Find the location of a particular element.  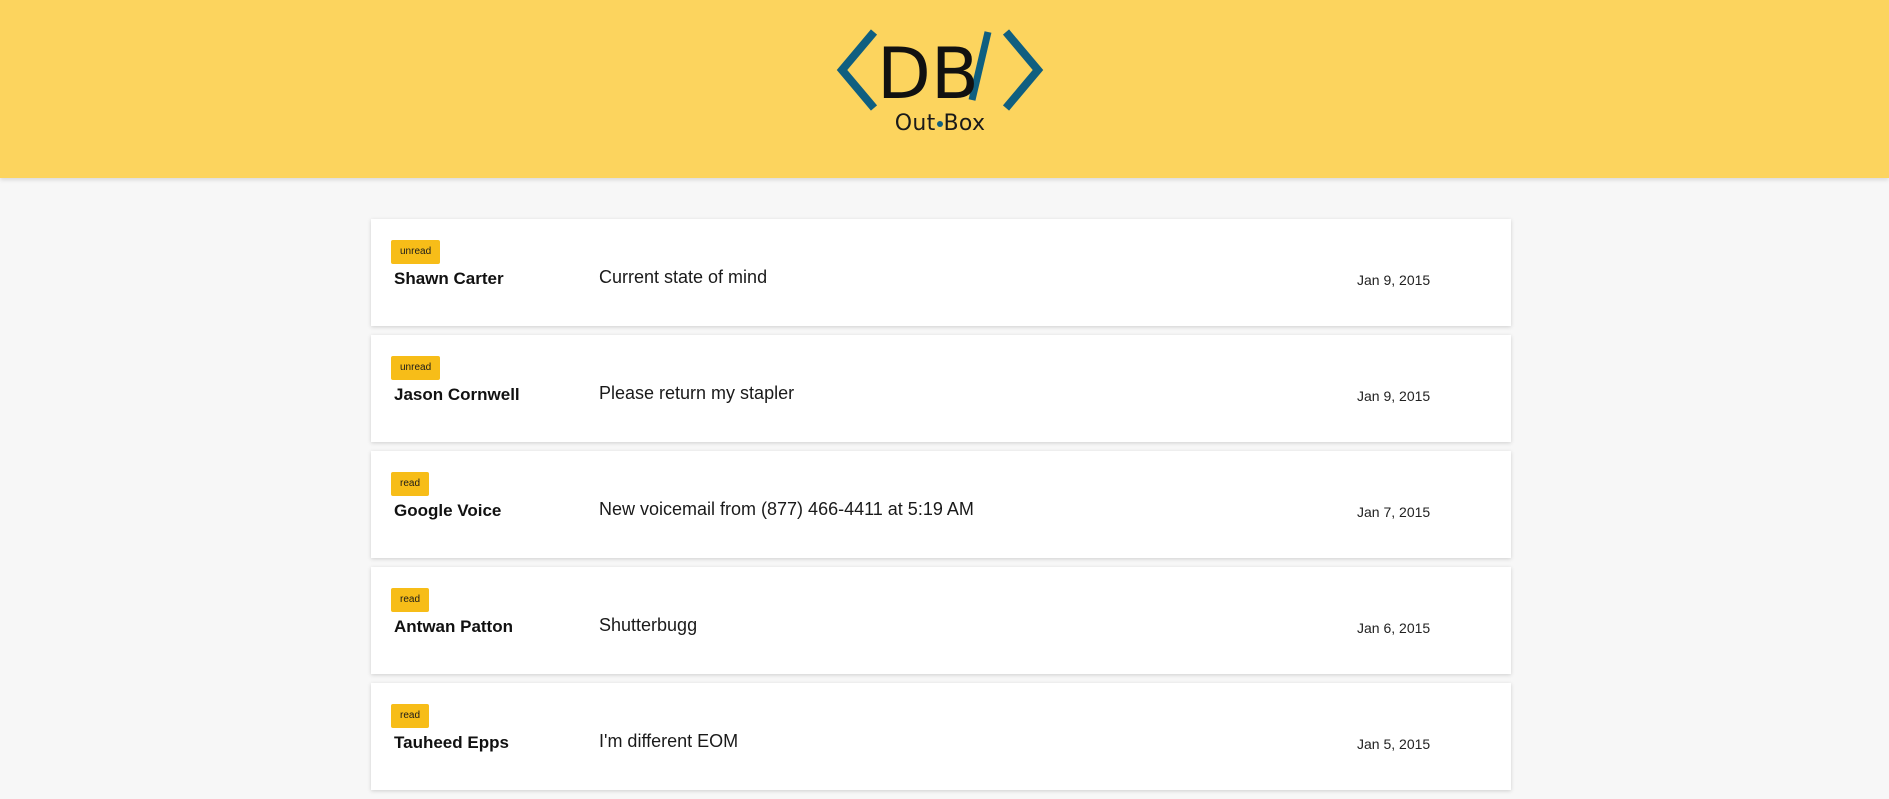

message-subject: Please return my stapler is located at coordinates (696, 393).